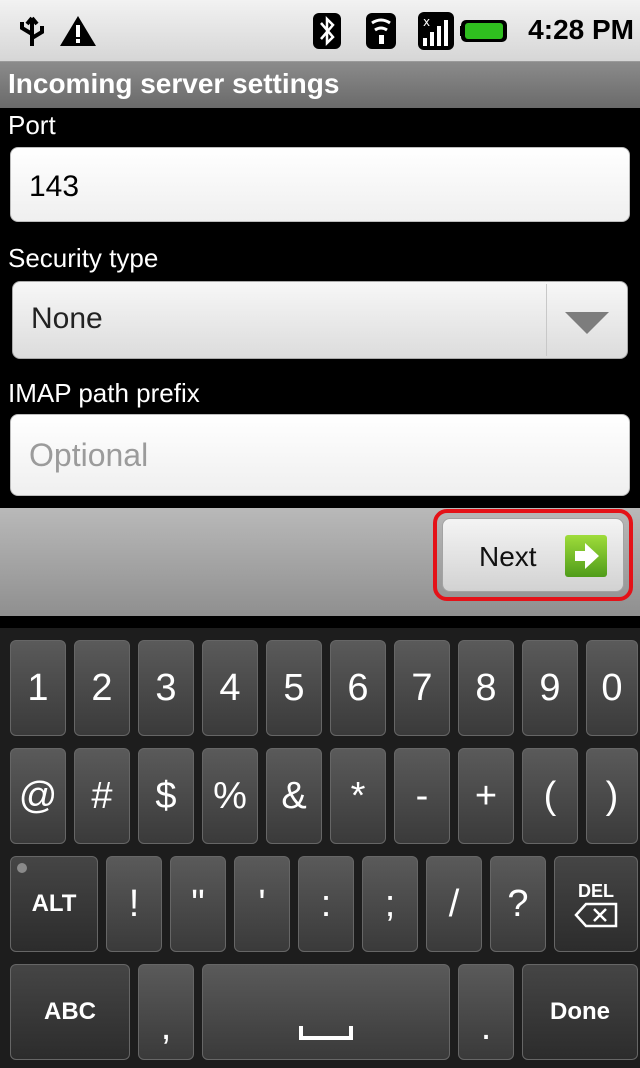  I want to click on key-space, so click(326, 1012).